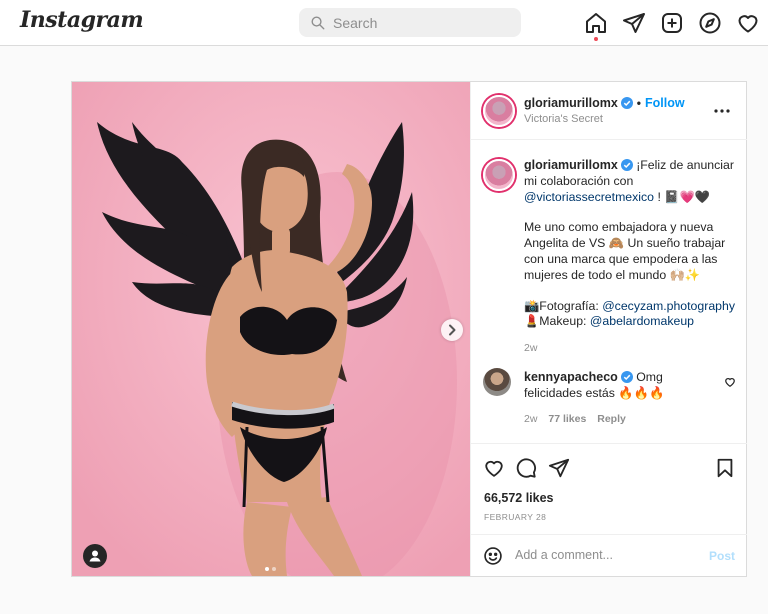  I want to click on carousel-indicator, so click(270, 567).